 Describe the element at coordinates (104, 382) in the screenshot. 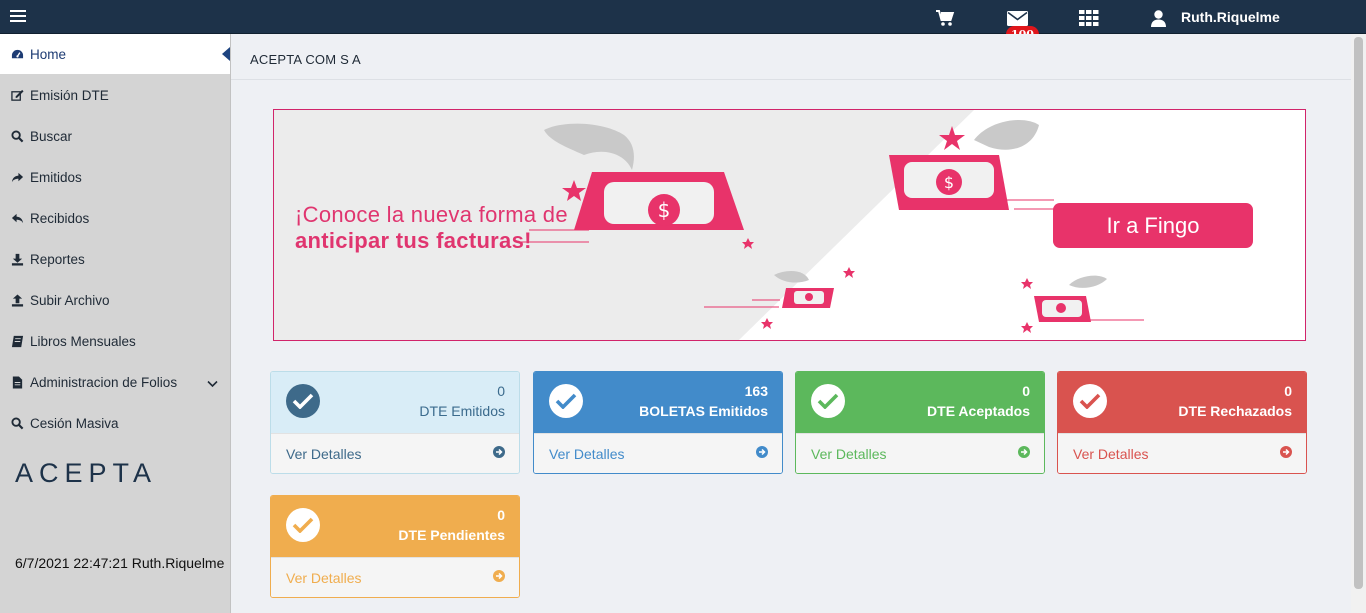

I see `sidebar-item-label: Administracion de Folios` at that location.